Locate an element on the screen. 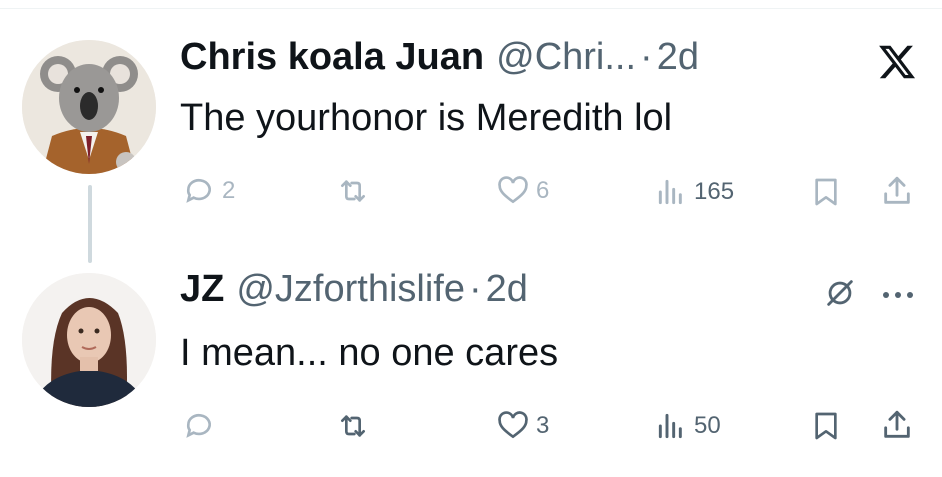  thread-connector-line is located at coordinates (90, 224).